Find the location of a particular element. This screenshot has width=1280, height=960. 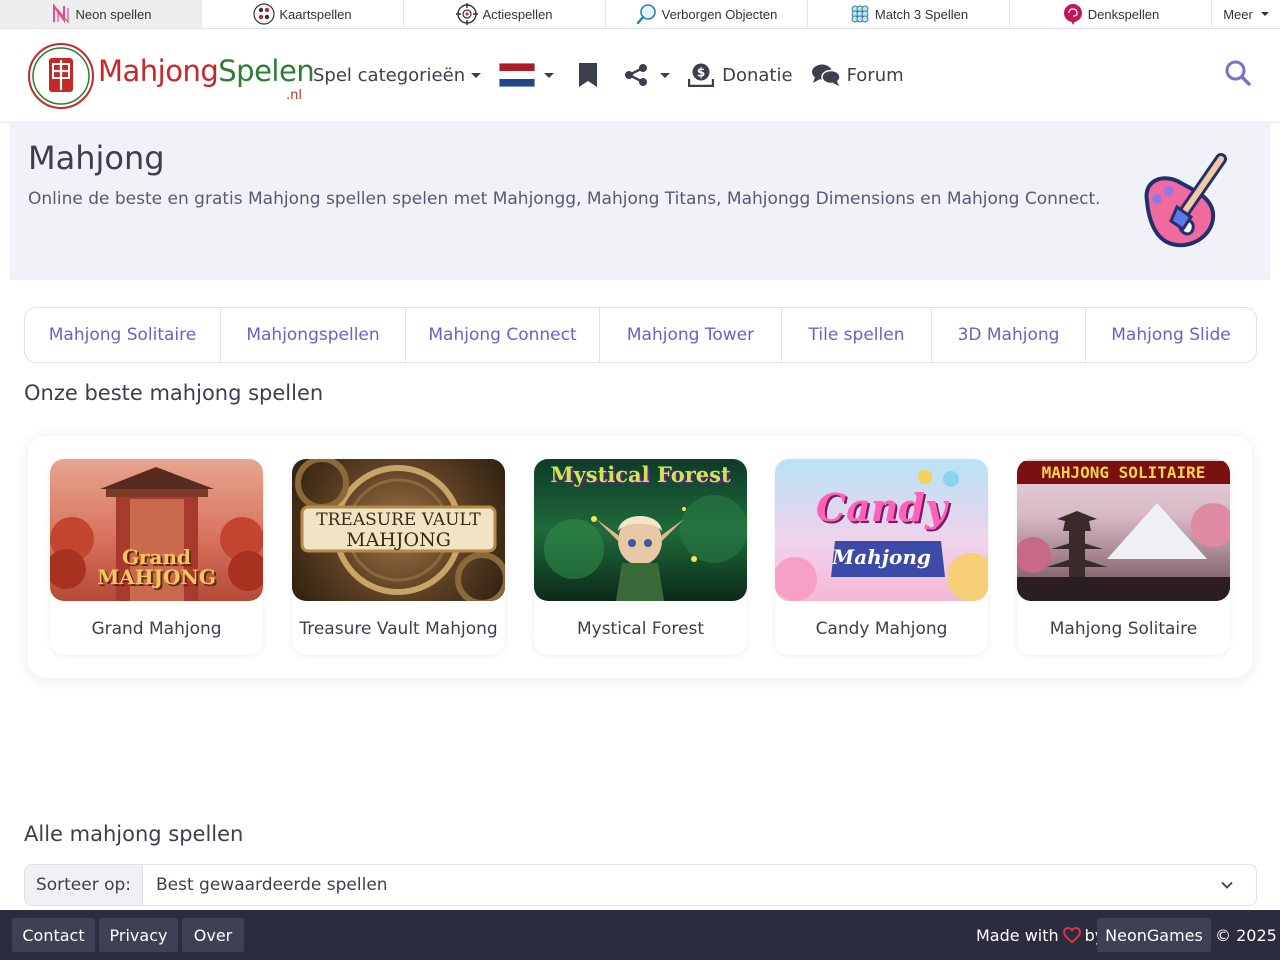

categories-label: Spel categorieën is located at coordinates (389, 75).